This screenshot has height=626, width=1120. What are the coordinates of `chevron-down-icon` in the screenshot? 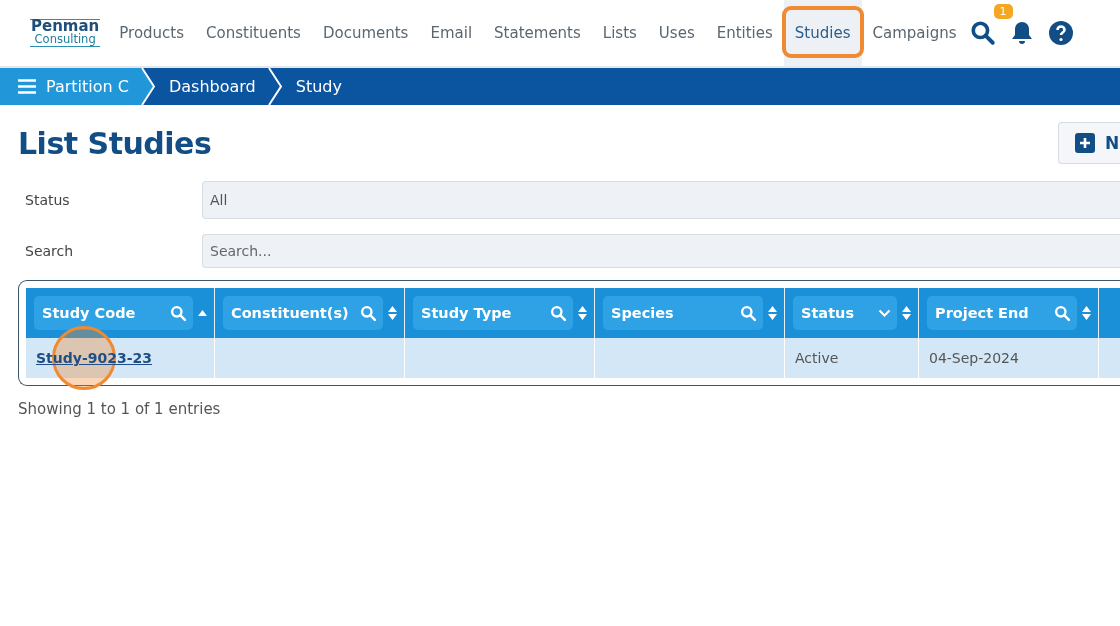 It's located at (884, 313).